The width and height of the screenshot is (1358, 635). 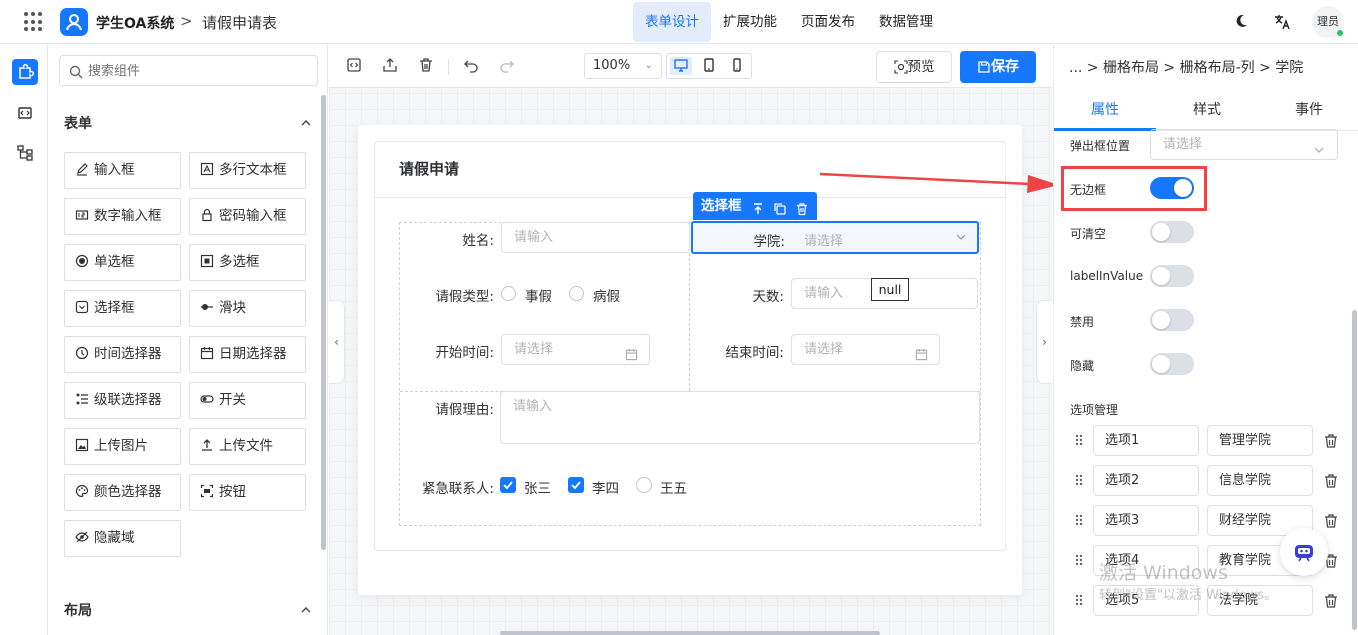 I want to click on component-search, so click(x=188, y=70).